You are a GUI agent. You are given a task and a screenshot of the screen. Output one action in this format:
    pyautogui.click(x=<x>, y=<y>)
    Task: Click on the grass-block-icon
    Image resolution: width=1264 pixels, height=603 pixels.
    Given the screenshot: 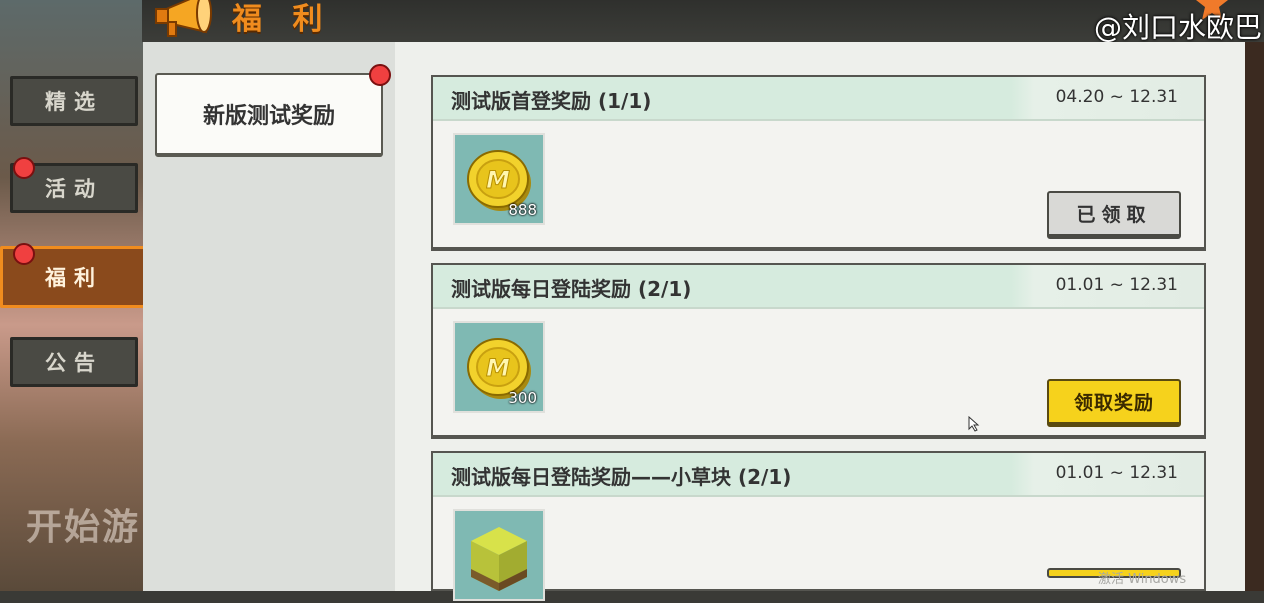 What is the action you would take?
    pyautogui.click(x=499, y=559)
    